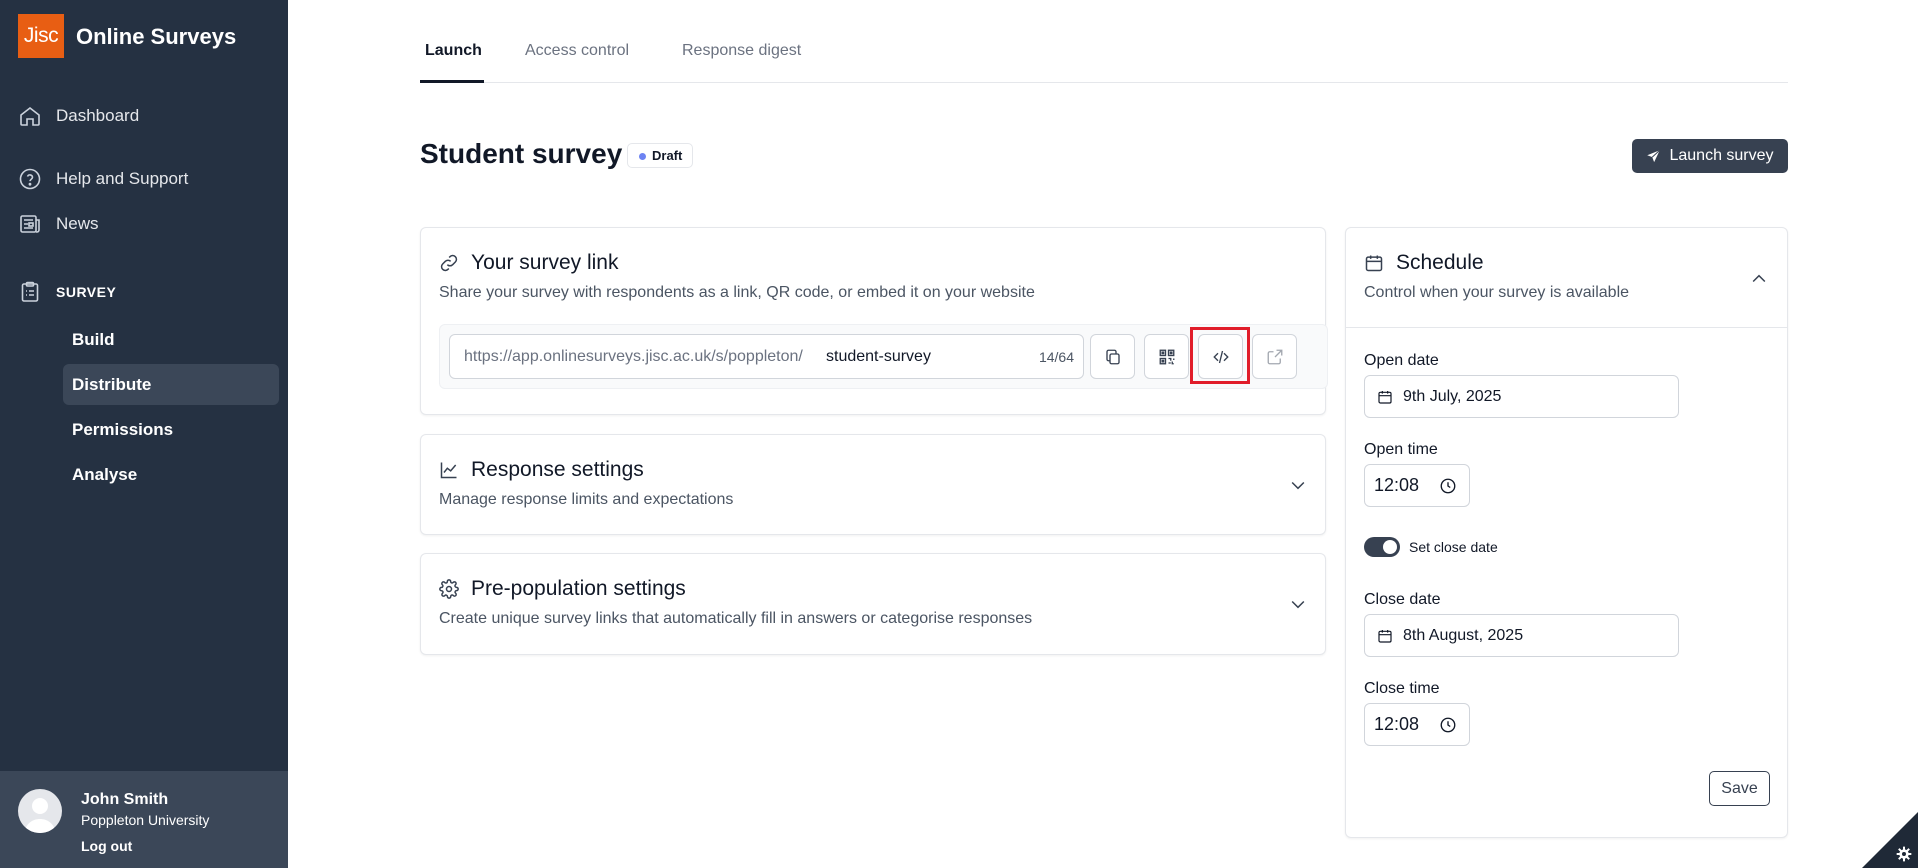 The width and height of the screenshot is (1918, 868). I want to click on sidebar-item-news: News, so click(58, 224).